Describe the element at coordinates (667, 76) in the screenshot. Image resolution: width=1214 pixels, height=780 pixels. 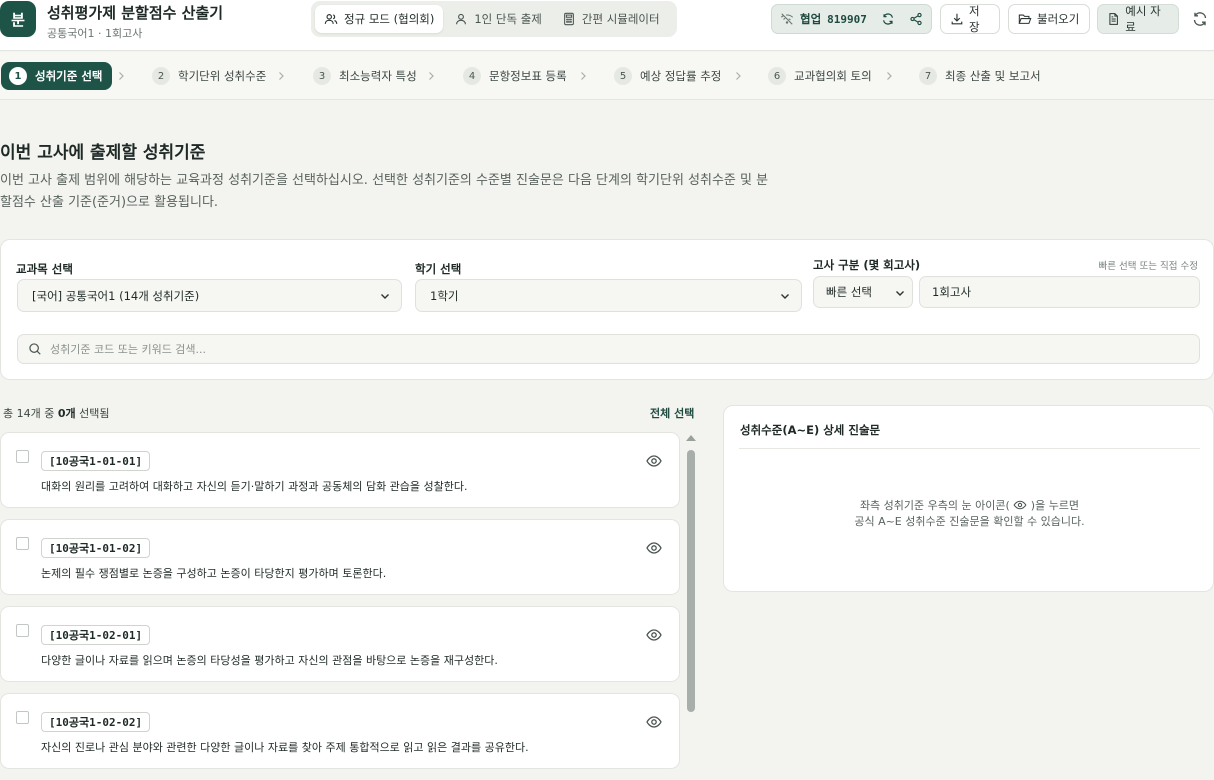
I see `step-5: 5 예상 정답률 추정` at that location.